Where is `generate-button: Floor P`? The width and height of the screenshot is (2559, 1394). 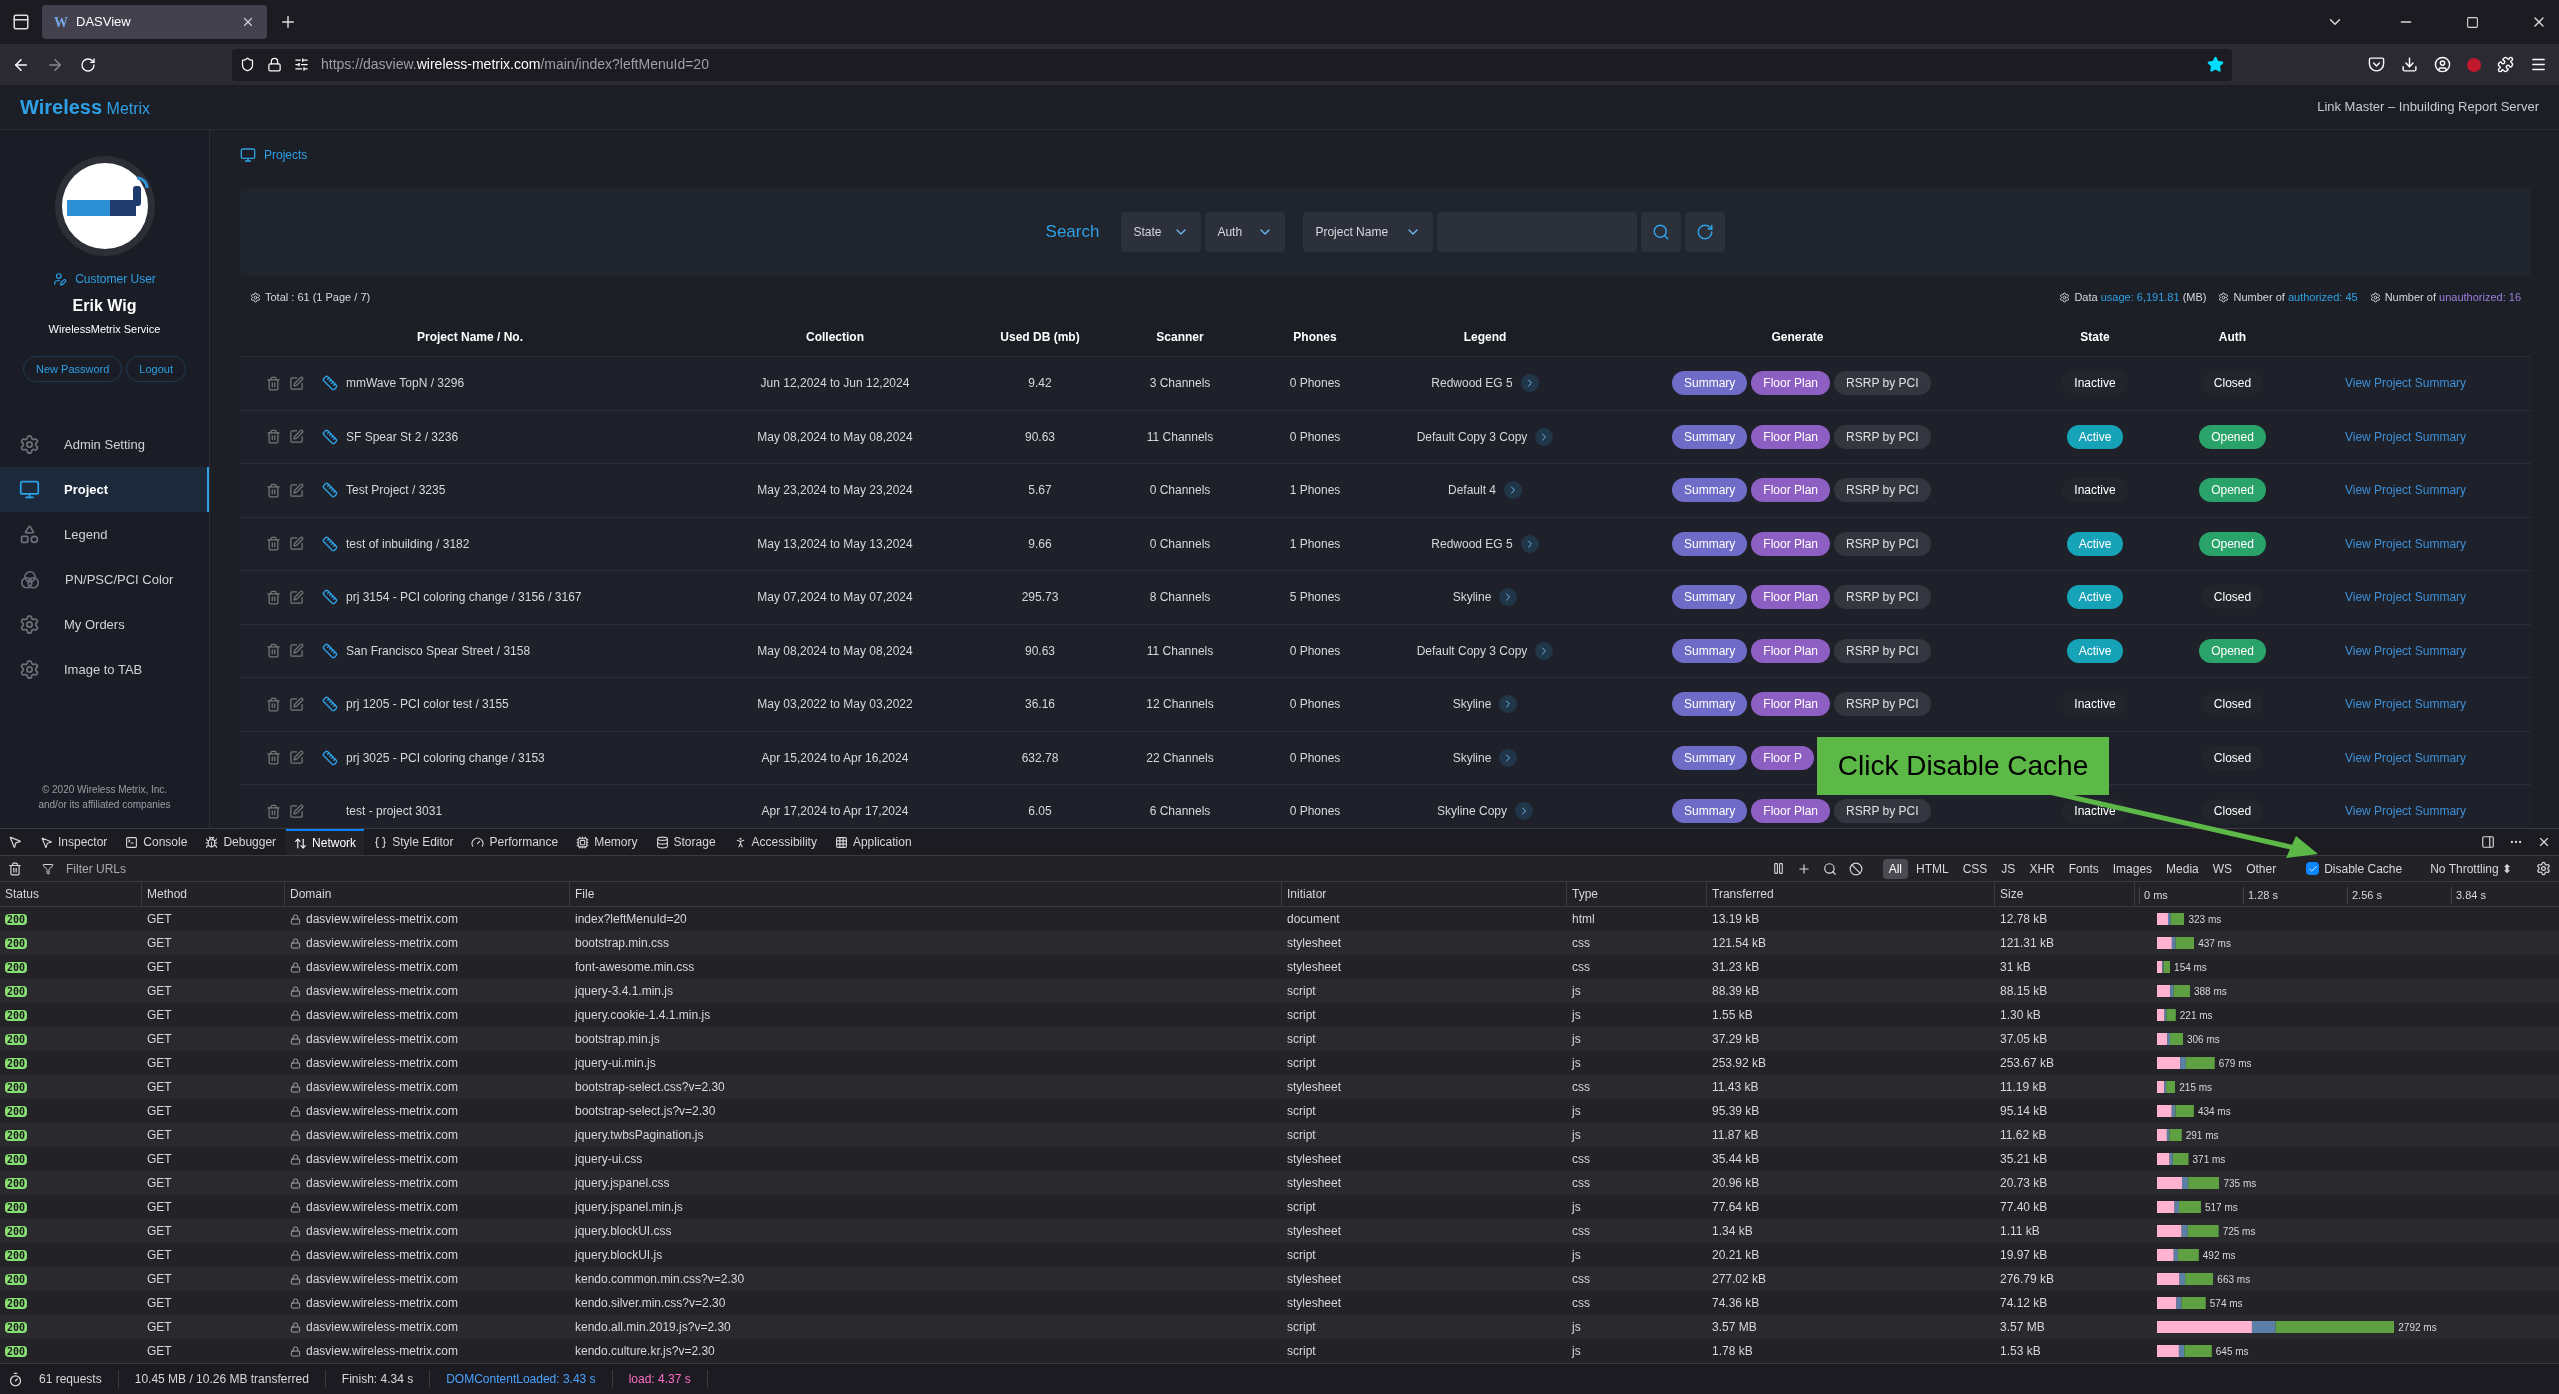 generate-button: Floor P is located at coordinates (1783, 757).